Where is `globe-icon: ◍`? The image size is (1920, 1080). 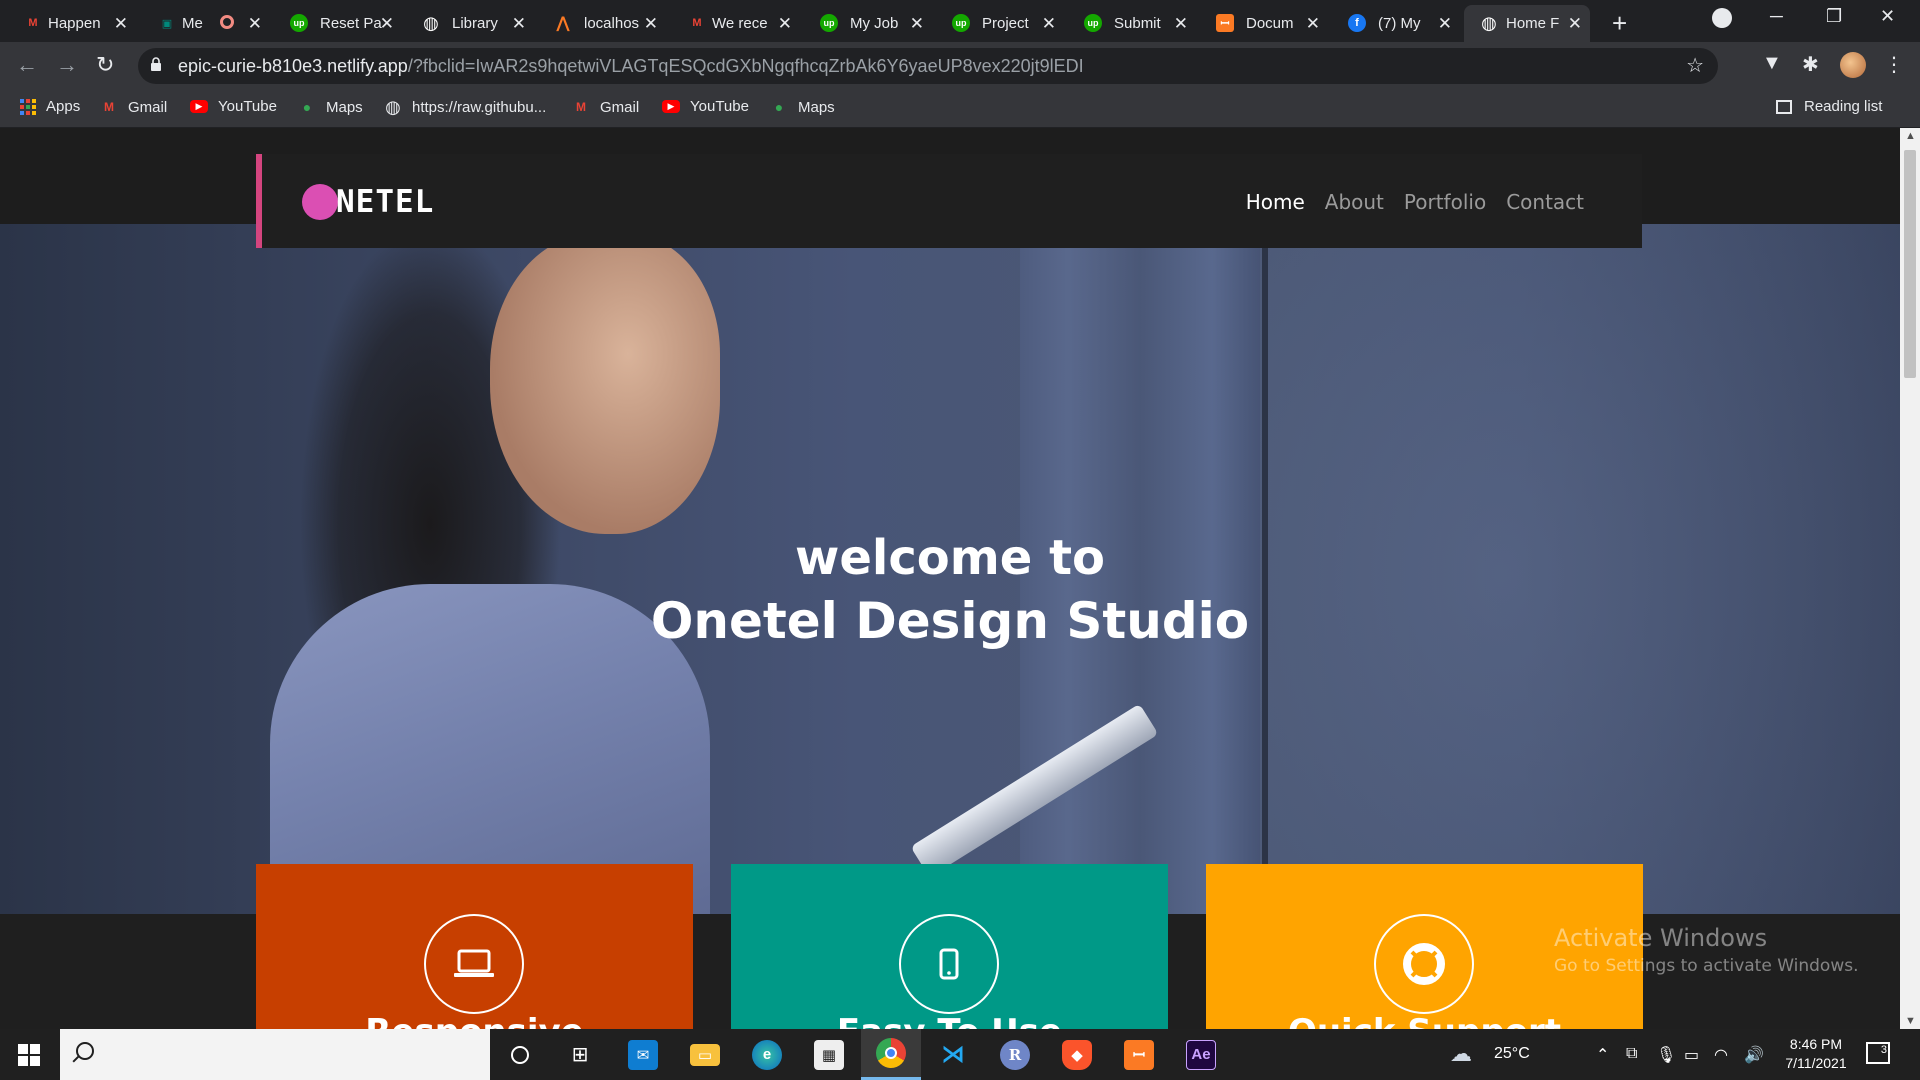 globe-icon: ◍ is located at coordinates (393, 106).